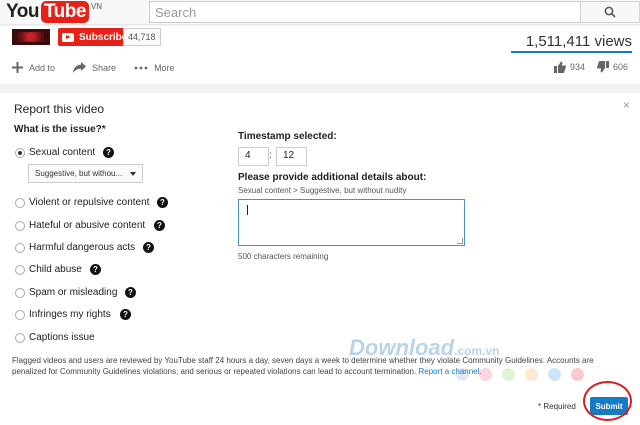 The width and height of the screenshot is (640, 425). I want to click on logo-tube-text: Tube, so click(64, 12).